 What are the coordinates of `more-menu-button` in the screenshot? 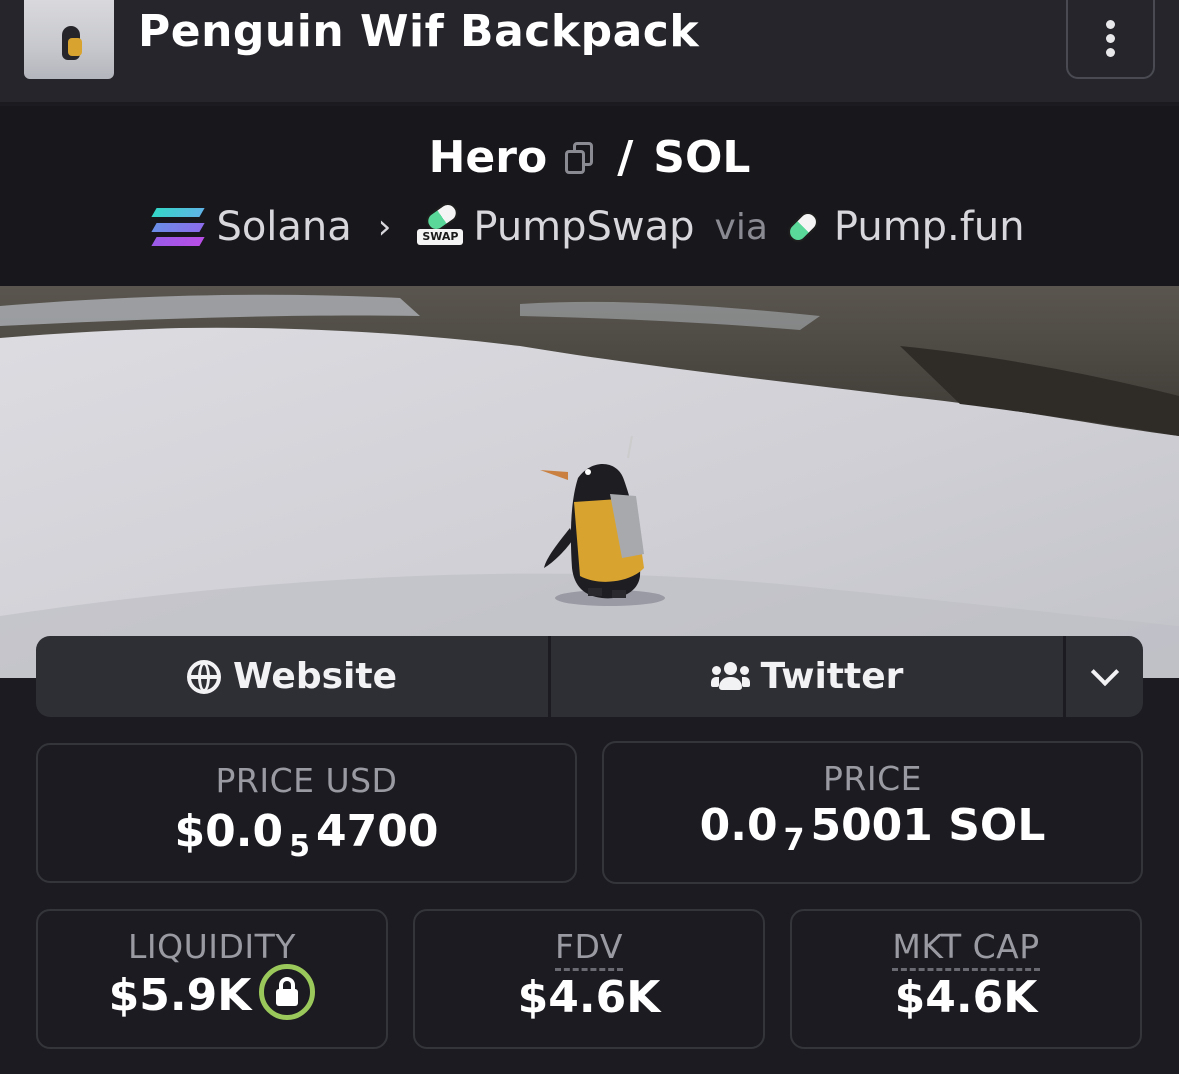 It's located at (1110, 39).